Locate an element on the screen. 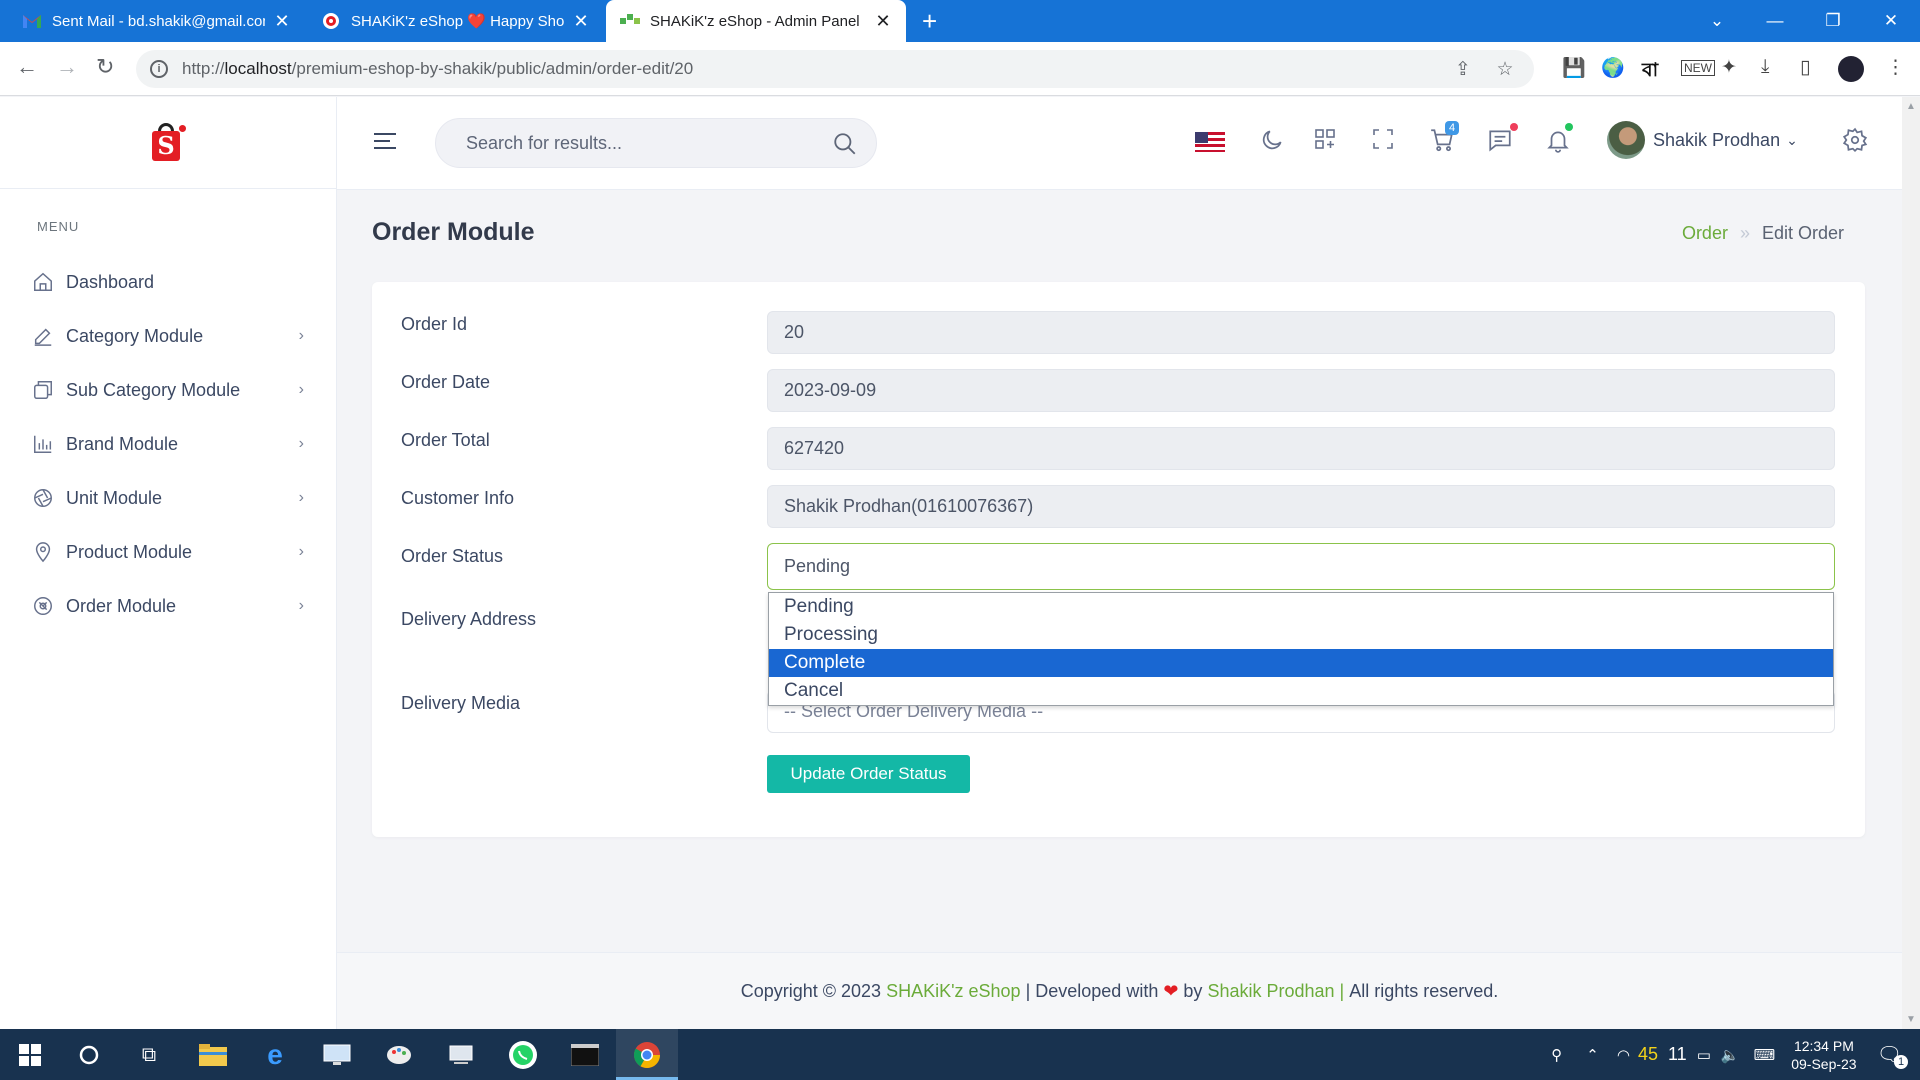 The image size is (1920, 1080). profile-avatar-icon is located at coordinates (1851, 69).